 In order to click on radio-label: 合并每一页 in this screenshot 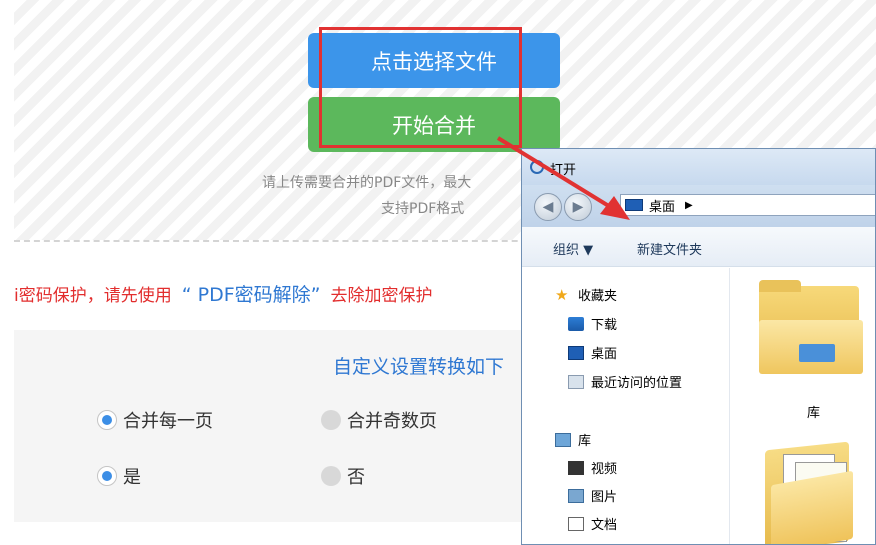, I will do `click(168, 421)`.